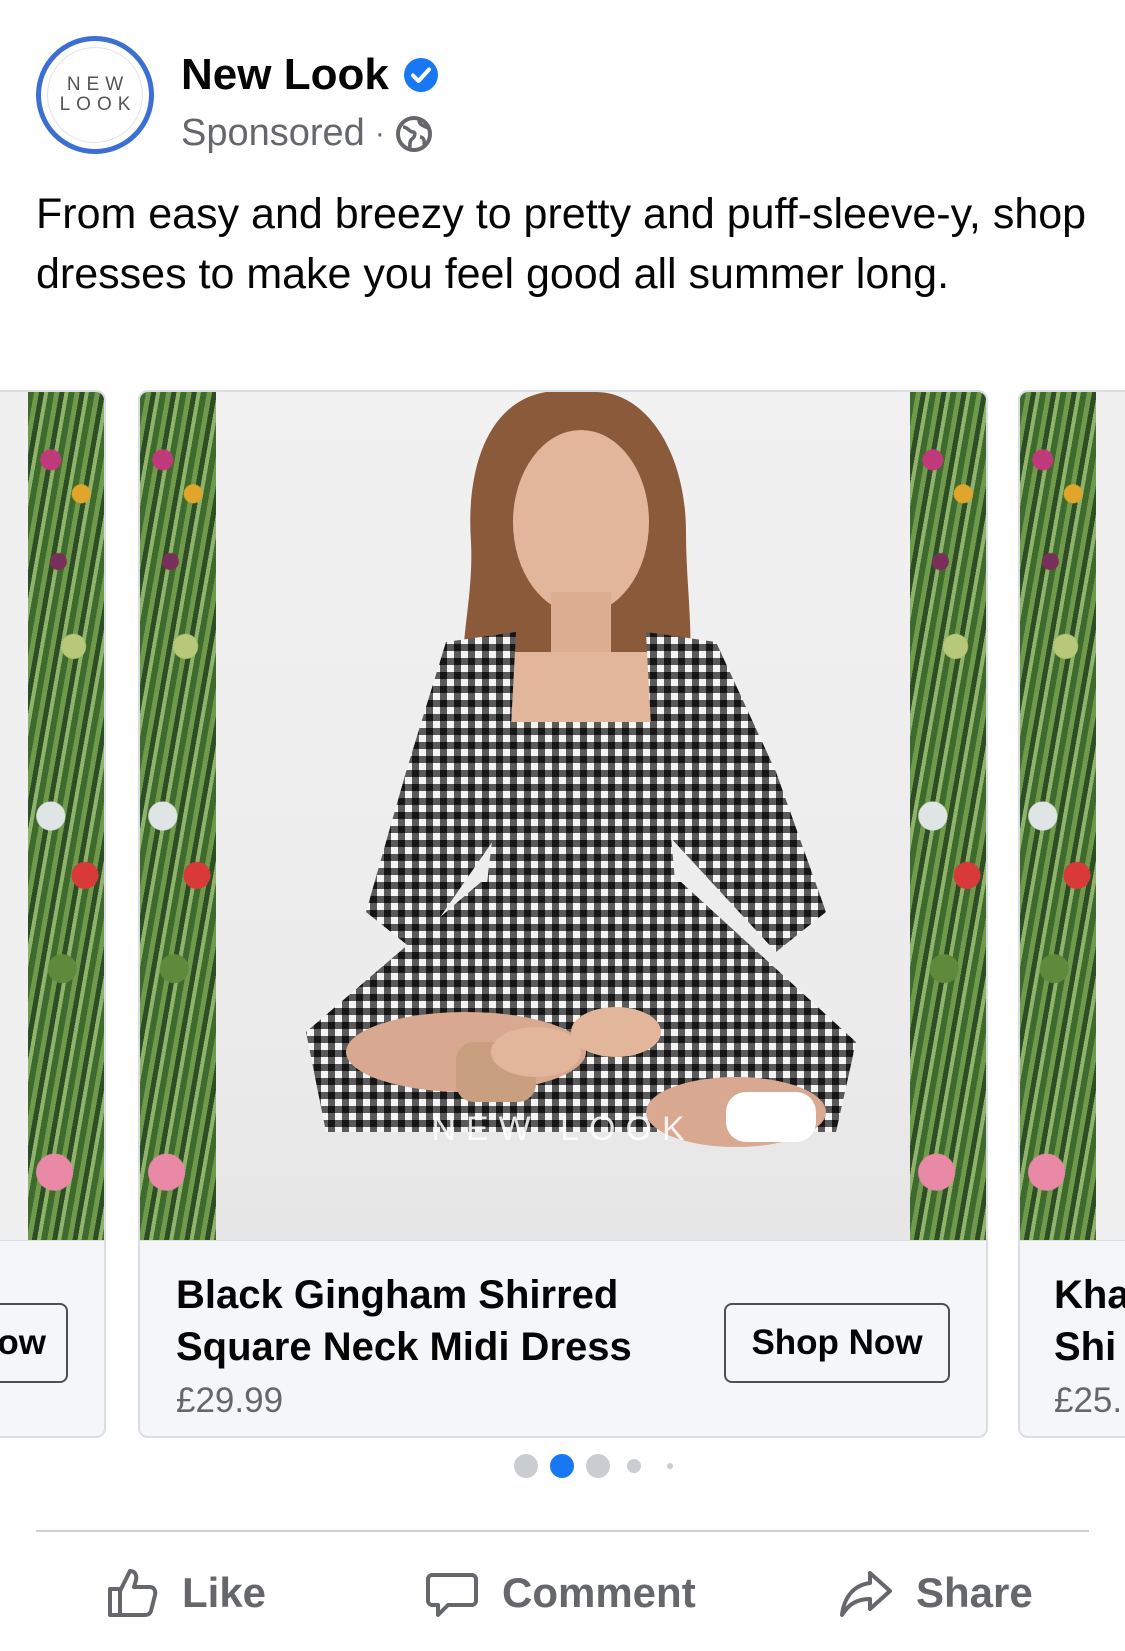 This screenshot has width=1125, height=1651. I want to click on product-name-next-line-1: Kha, so click(1089, 1295).